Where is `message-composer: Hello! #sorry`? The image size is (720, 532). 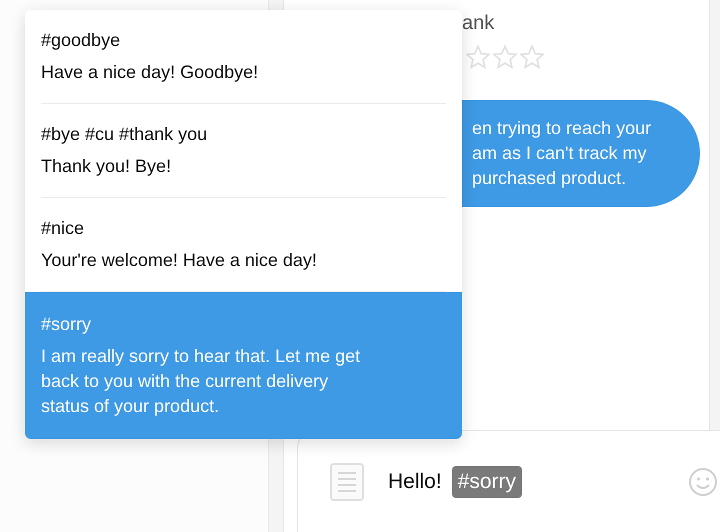
message-composer: Hello! #sorry is located at coordinates (508, 481).